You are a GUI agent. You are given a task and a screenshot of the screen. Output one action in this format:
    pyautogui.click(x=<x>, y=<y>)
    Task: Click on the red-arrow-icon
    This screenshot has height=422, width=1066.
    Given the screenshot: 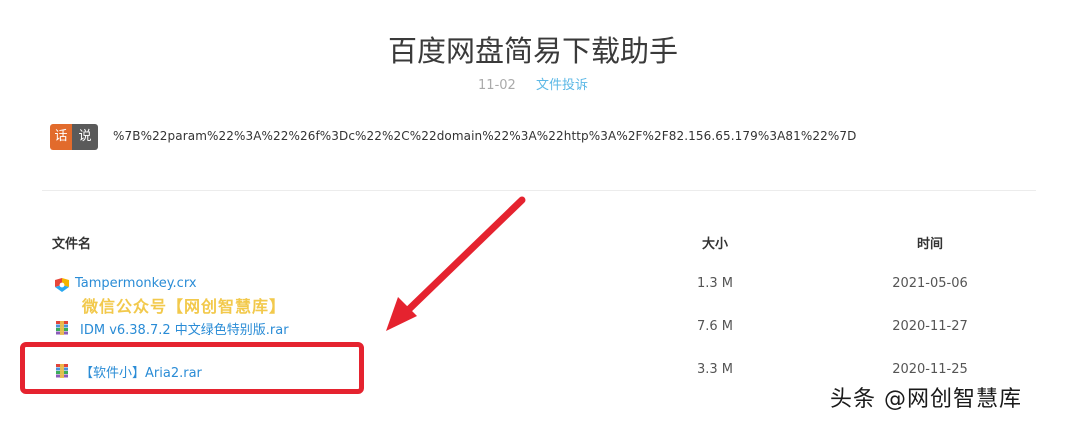 What is the action you would take?
    pyautogui.click(x=456, y=263)
    